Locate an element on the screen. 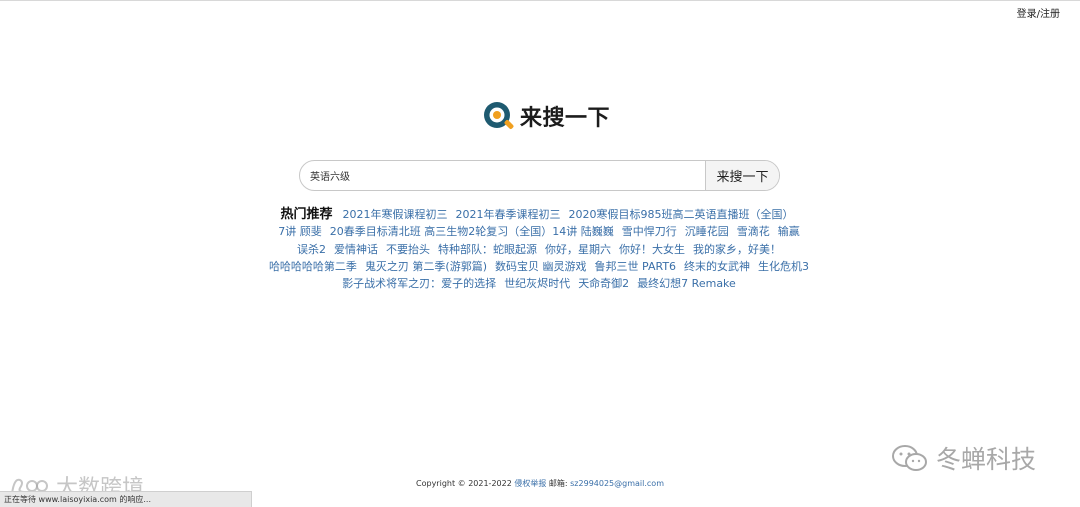 Image resolution: width=1080 pixels, height=507 pixels. hot-link: 哈哈哈哈哈第二季 is located at coordinates (313, 266).